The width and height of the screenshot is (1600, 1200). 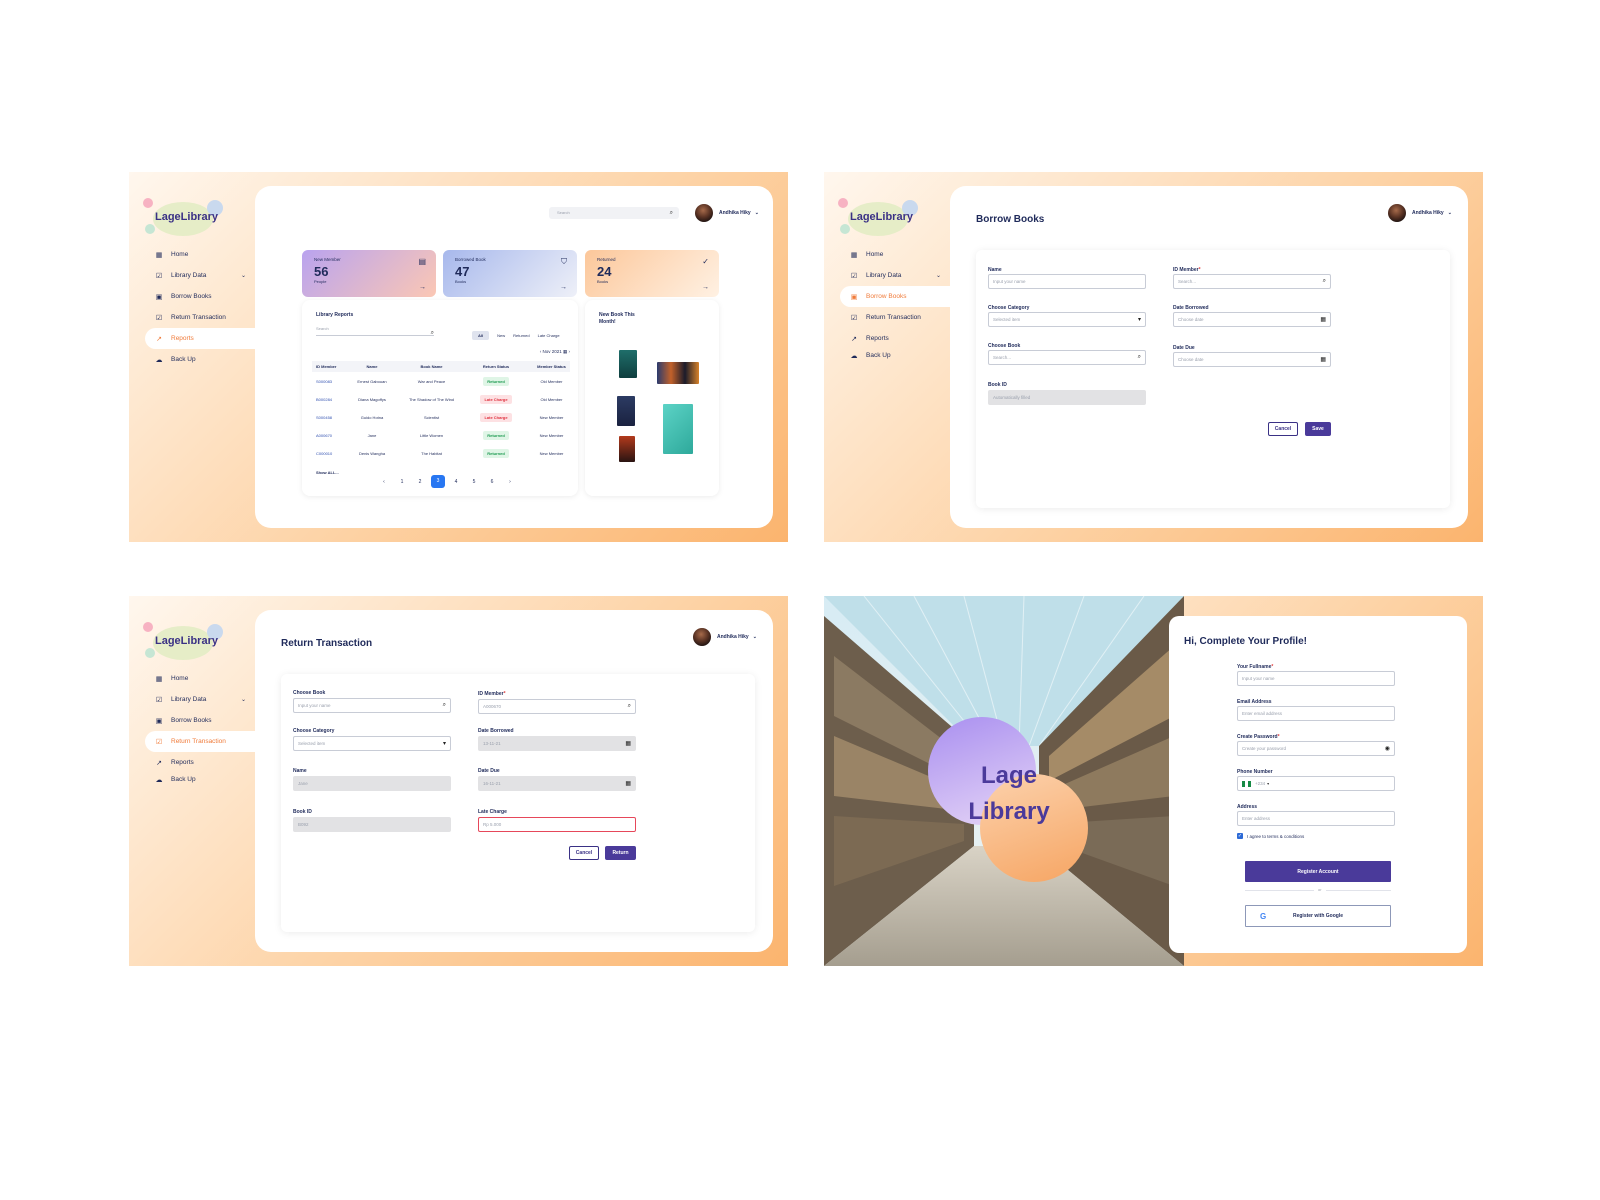 I want to click on terms-checkbox: ✓ I agree to terms & conditions, so click(x=1270, y=836).